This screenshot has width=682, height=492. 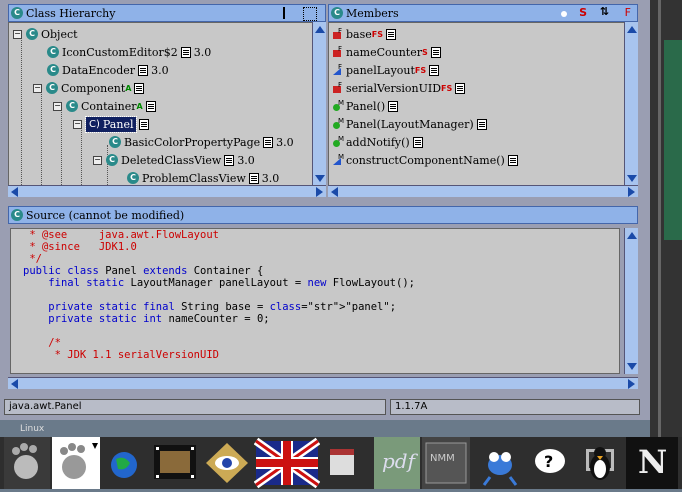 I want to click on film-icon, so click(x=175, y=463).